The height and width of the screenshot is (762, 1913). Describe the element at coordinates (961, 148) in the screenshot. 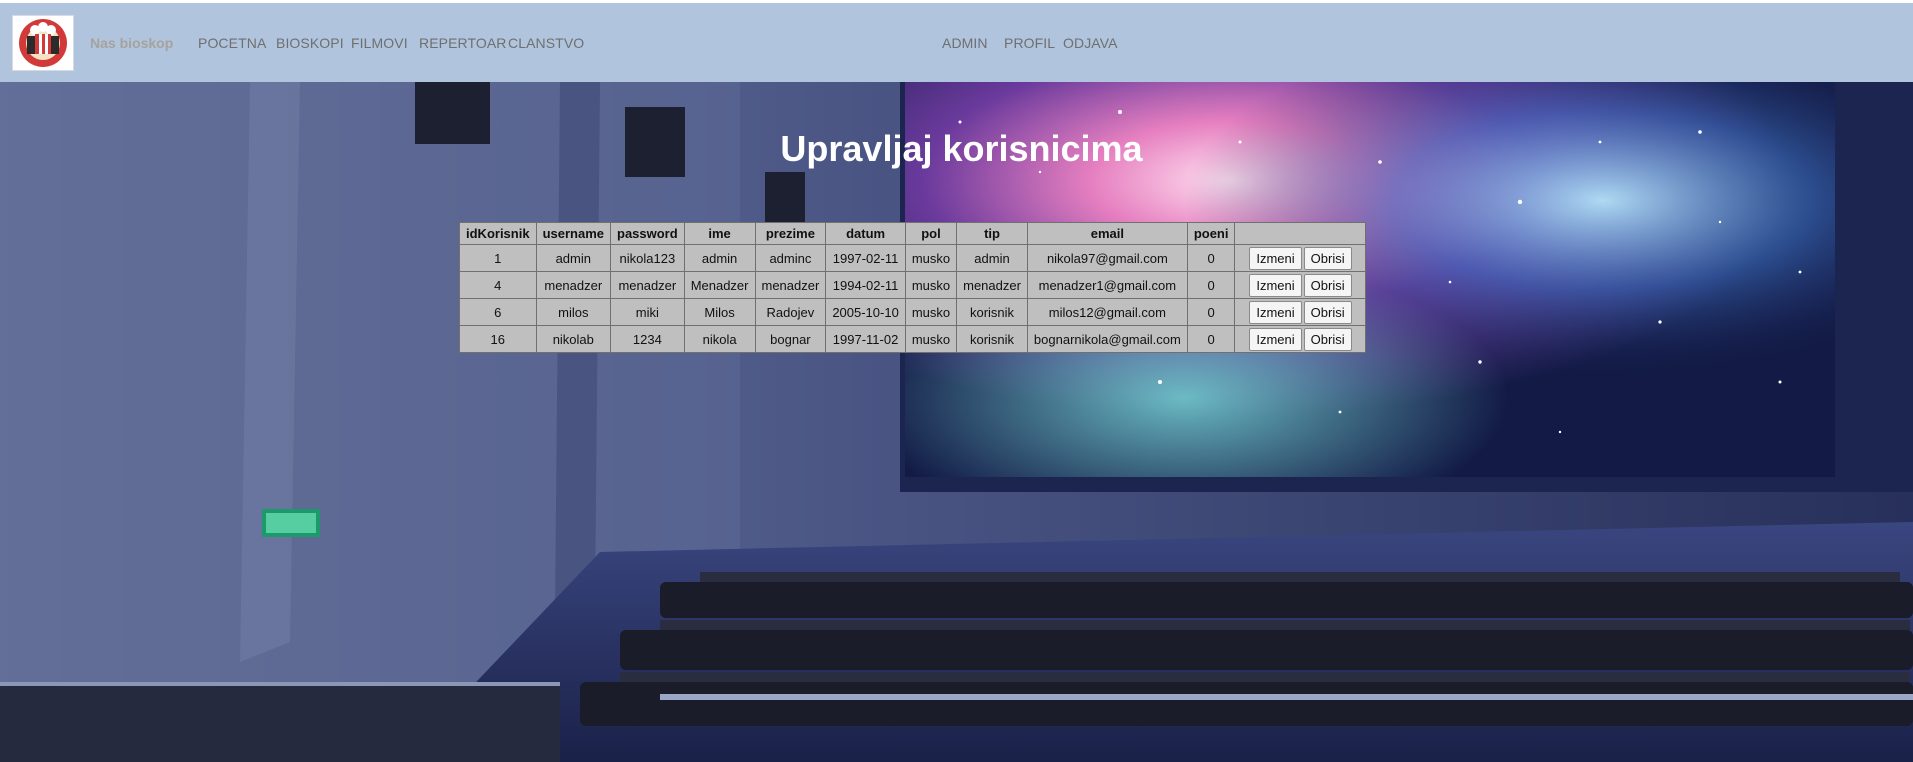

I see `page-title: Upravljaj korisnicima` at that location.